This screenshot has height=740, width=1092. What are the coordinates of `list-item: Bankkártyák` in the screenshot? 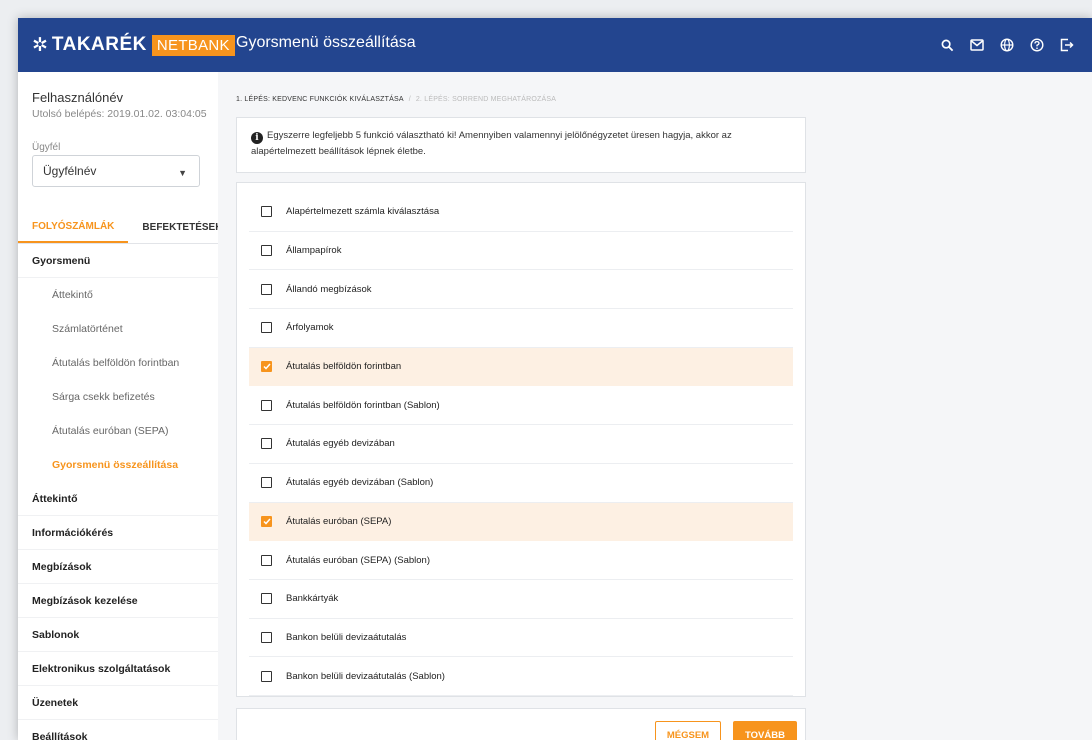 It's located at (521, 599).